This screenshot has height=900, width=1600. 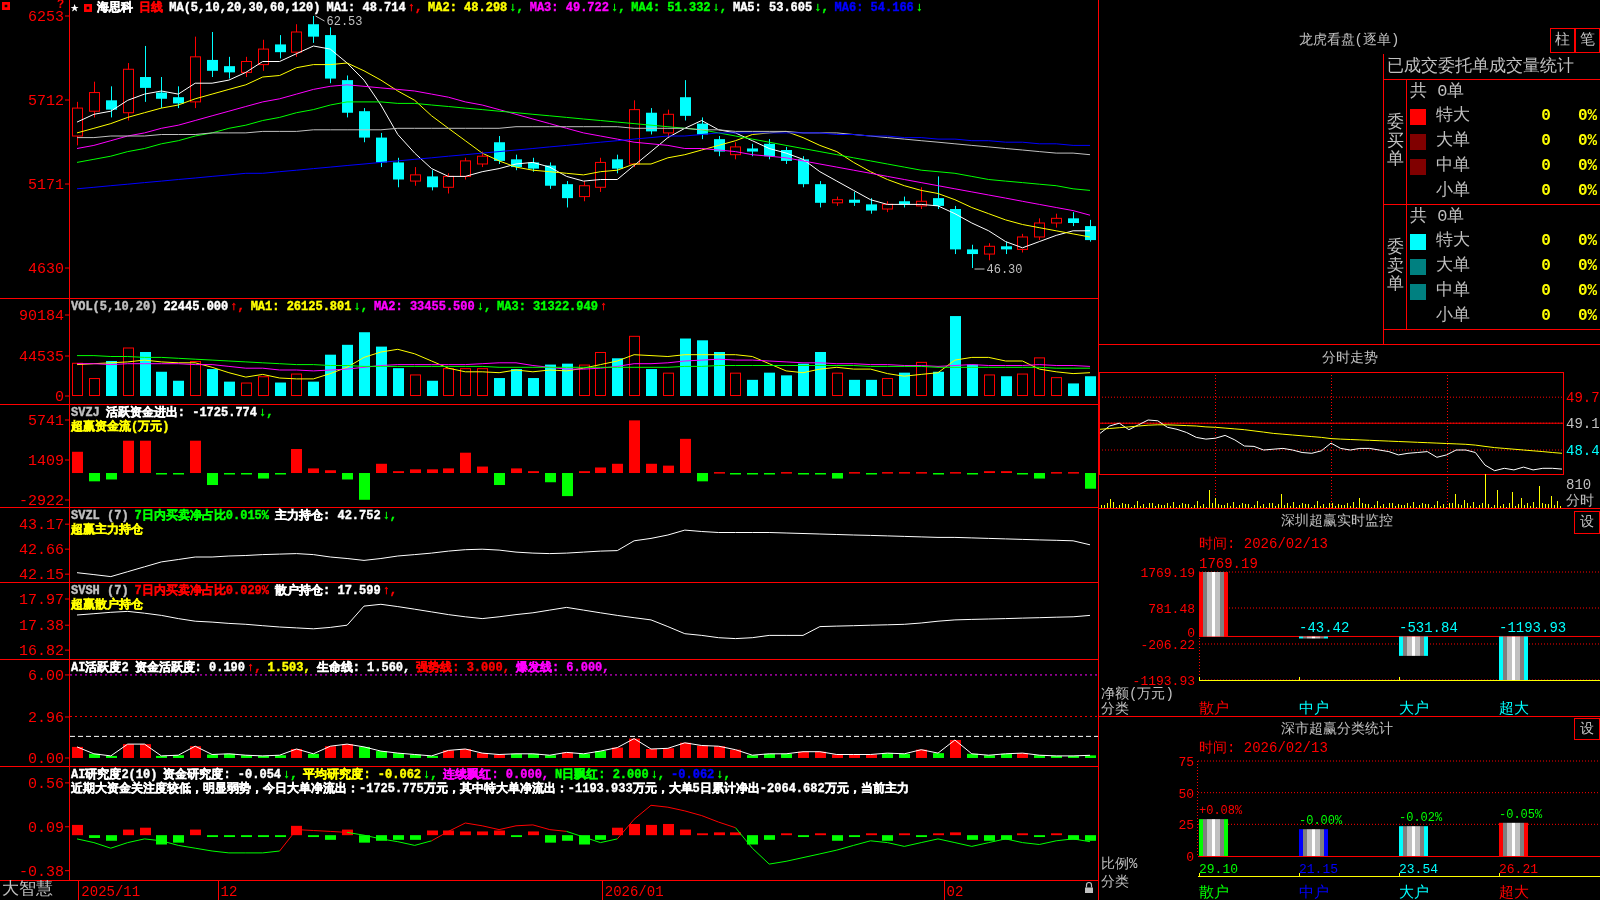 I want to click on bar-value-label: -43.42, so click(x=1324, y=628).